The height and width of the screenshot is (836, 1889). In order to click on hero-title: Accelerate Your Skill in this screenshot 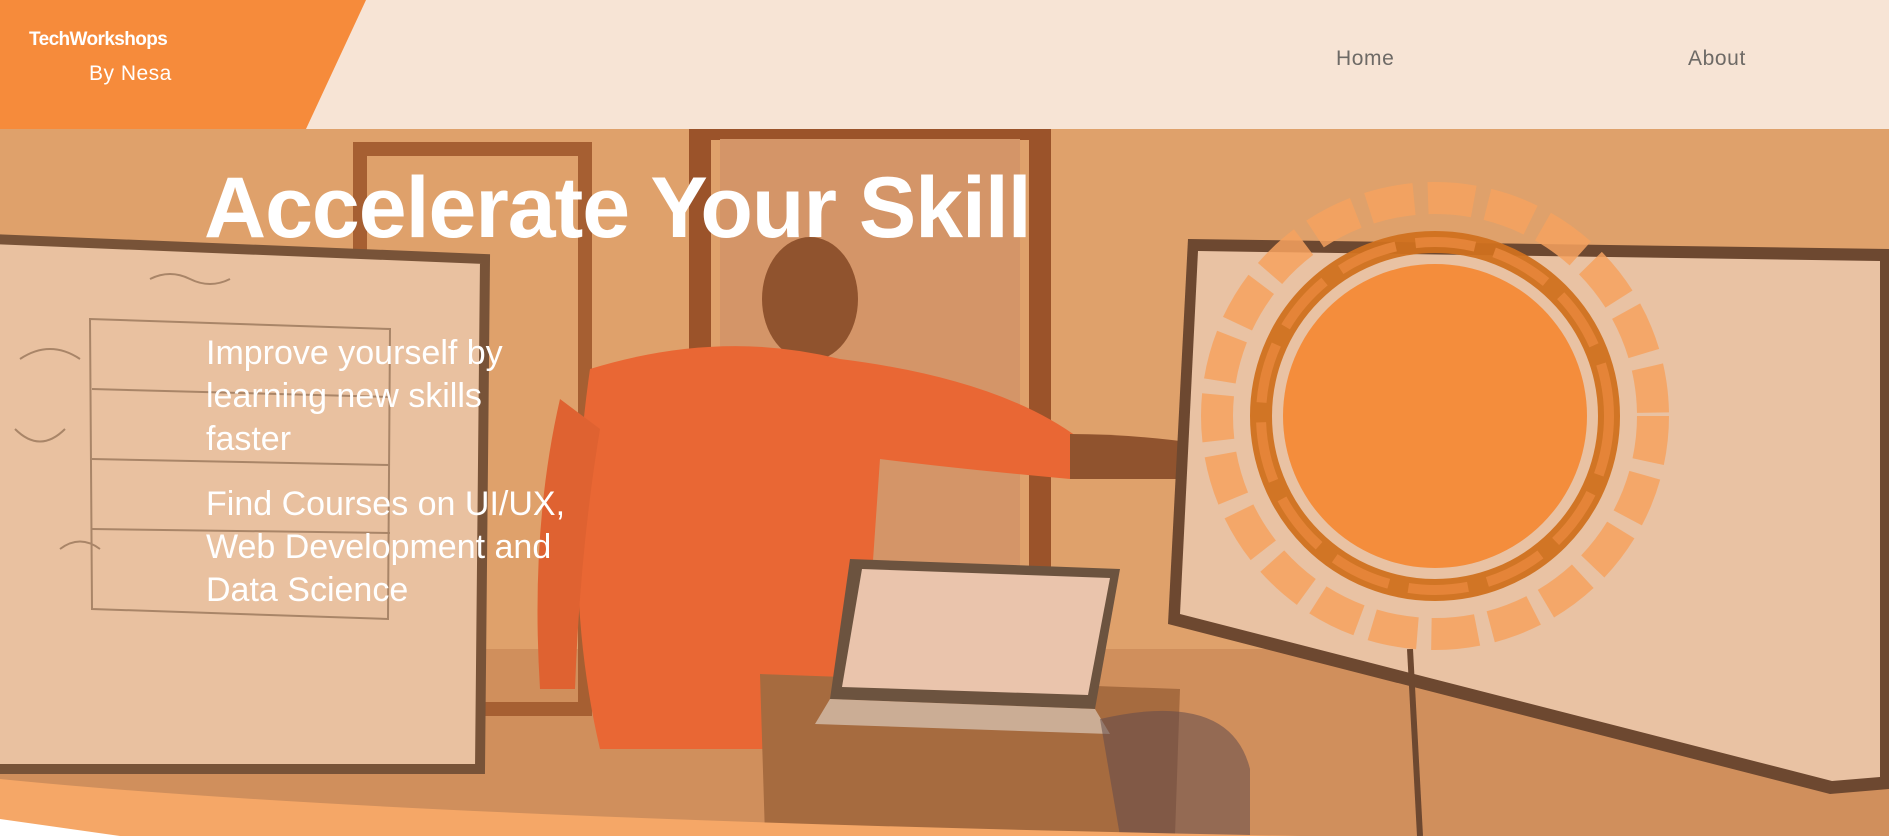, I will do `click(618, 208)`.